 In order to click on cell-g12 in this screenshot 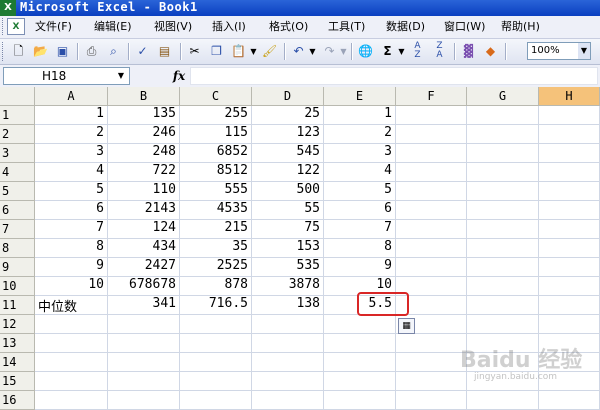, I will do `click(503, 324)`.